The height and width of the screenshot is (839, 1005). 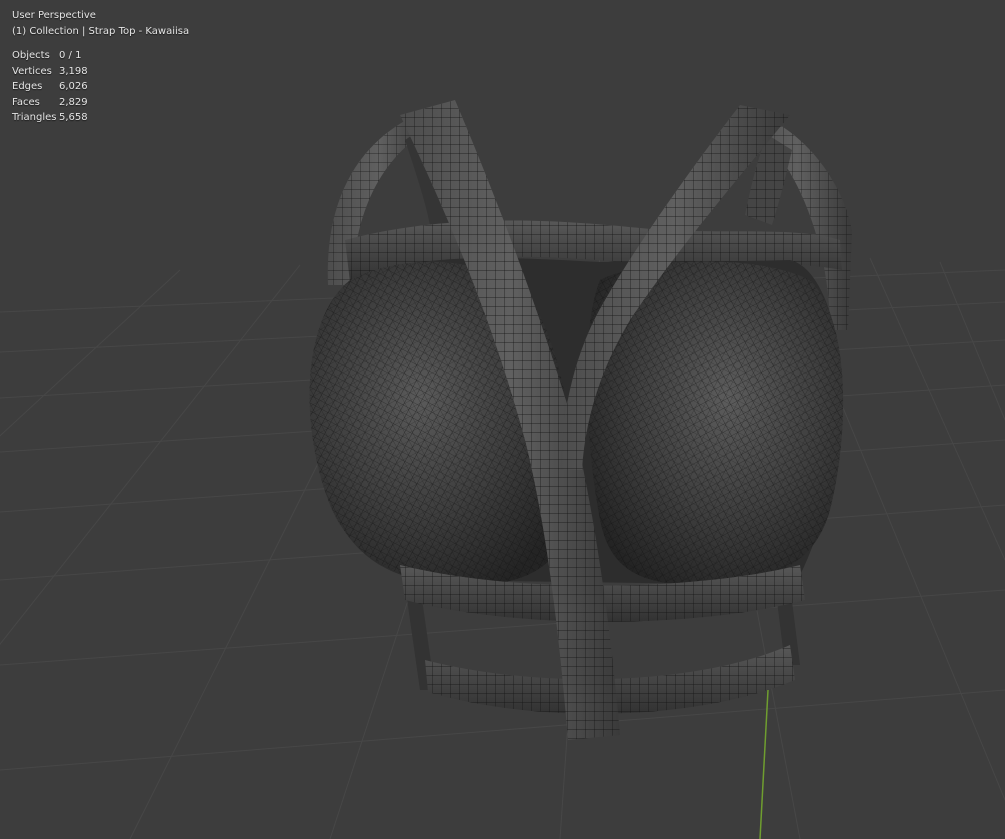 What do you see at coordinates (100, 118) in the screenshot?
I see `stat-triangles: Triangles 5,658` at bounding box center [100, 118].